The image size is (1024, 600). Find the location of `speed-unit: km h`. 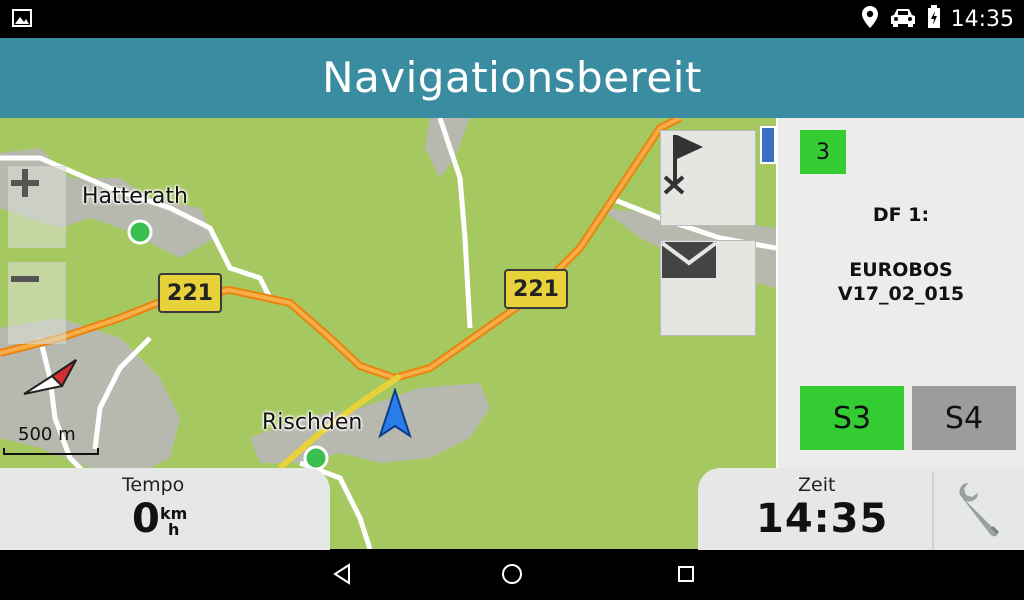

speed-unit: km h is located at coordinates (173, 522).